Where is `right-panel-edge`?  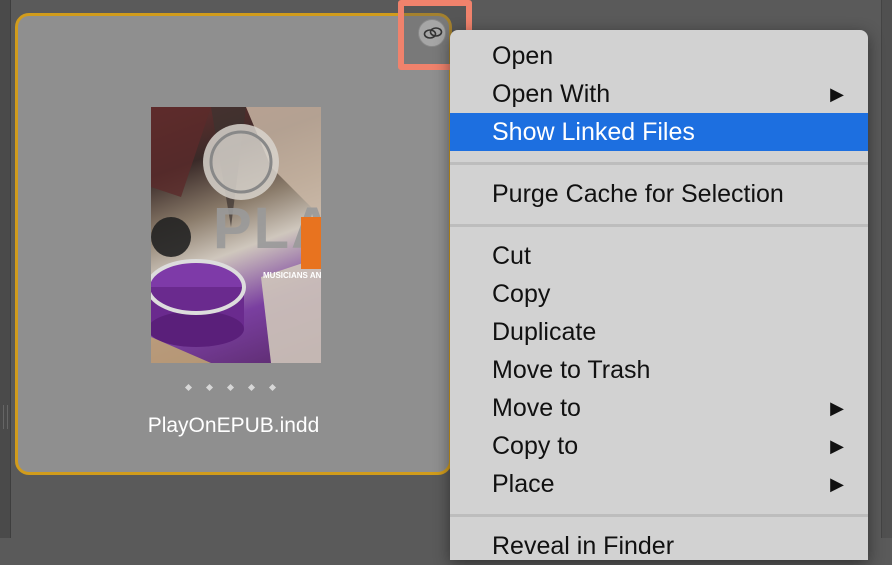 right-panel-edge is located at coordinates (886, 269).